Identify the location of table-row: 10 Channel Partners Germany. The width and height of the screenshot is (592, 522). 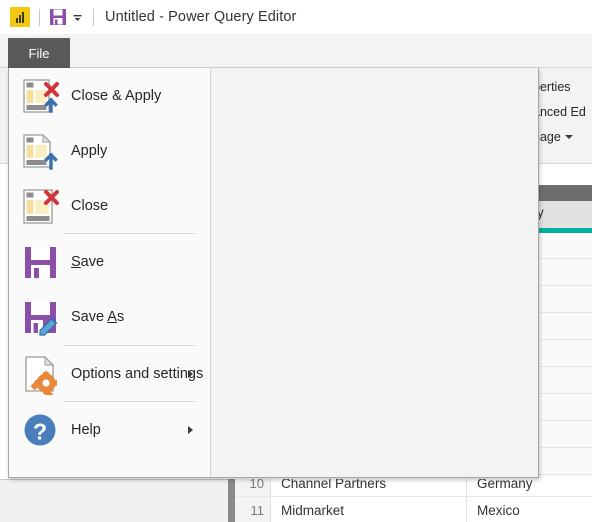
(413, 488).